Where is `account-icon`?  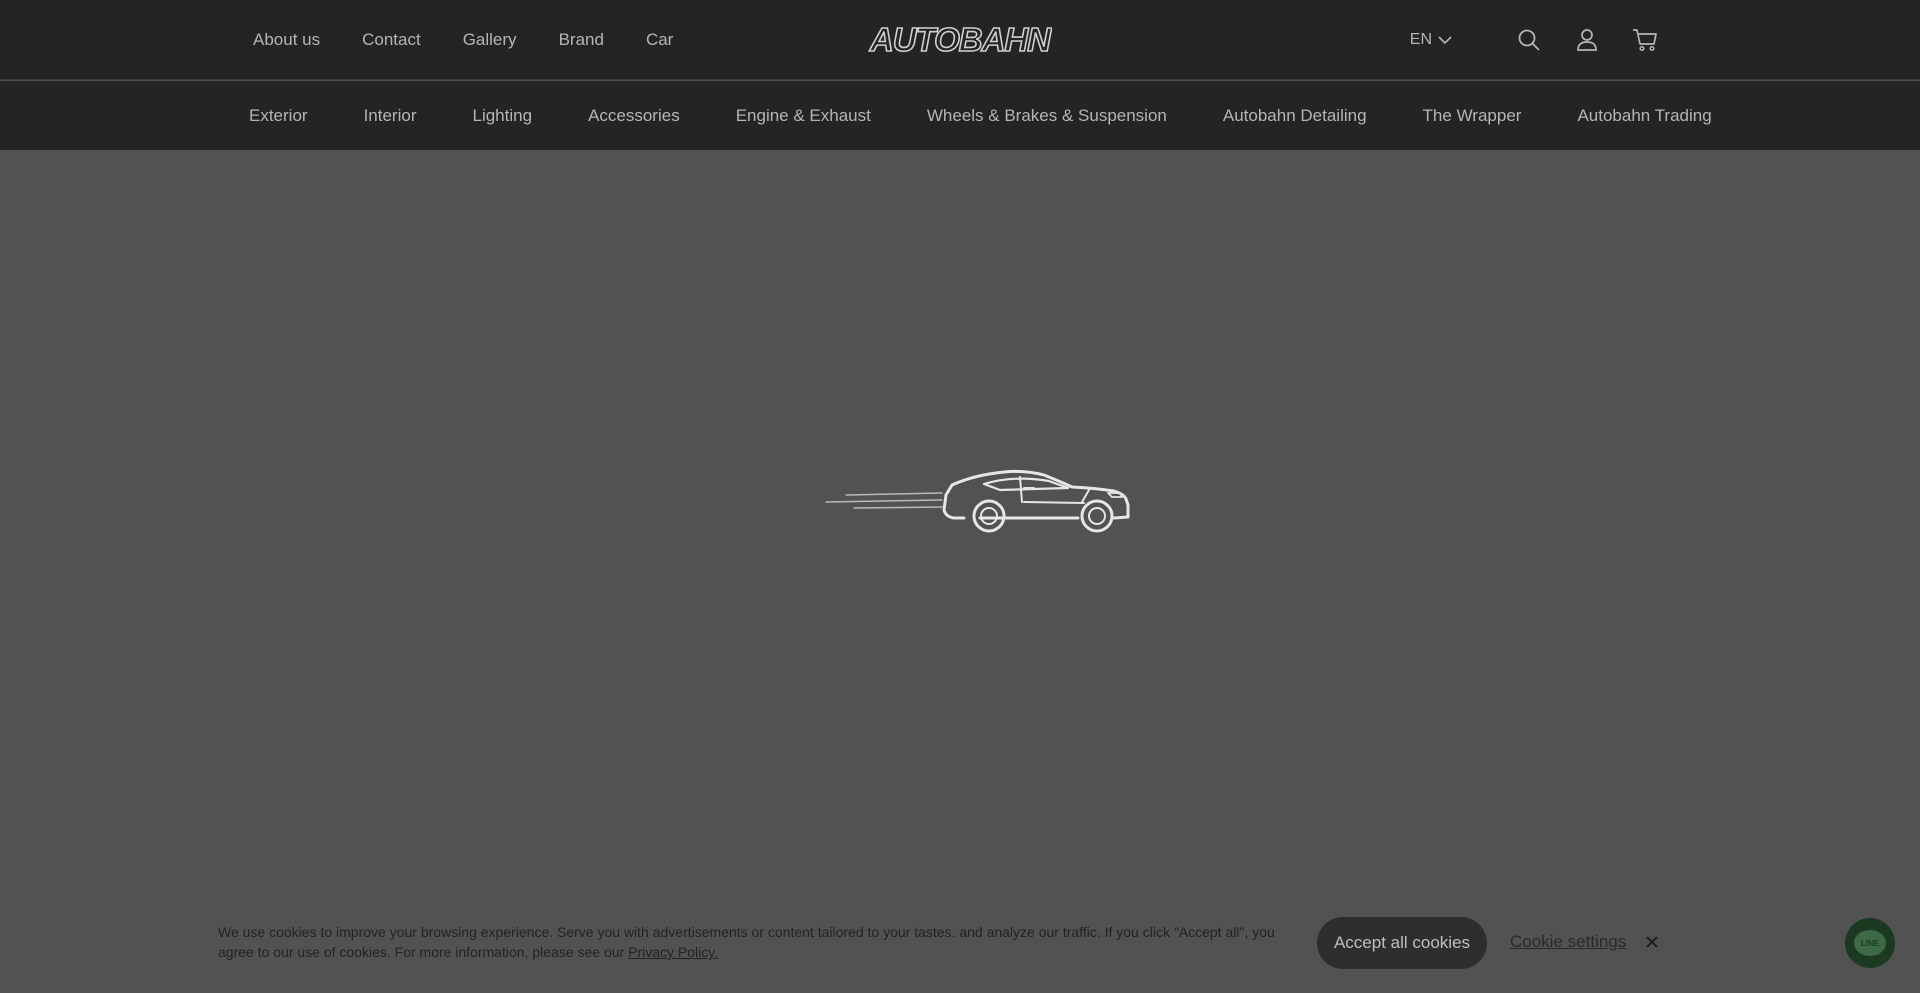 account-icon is located at coordinates (1587, 40).